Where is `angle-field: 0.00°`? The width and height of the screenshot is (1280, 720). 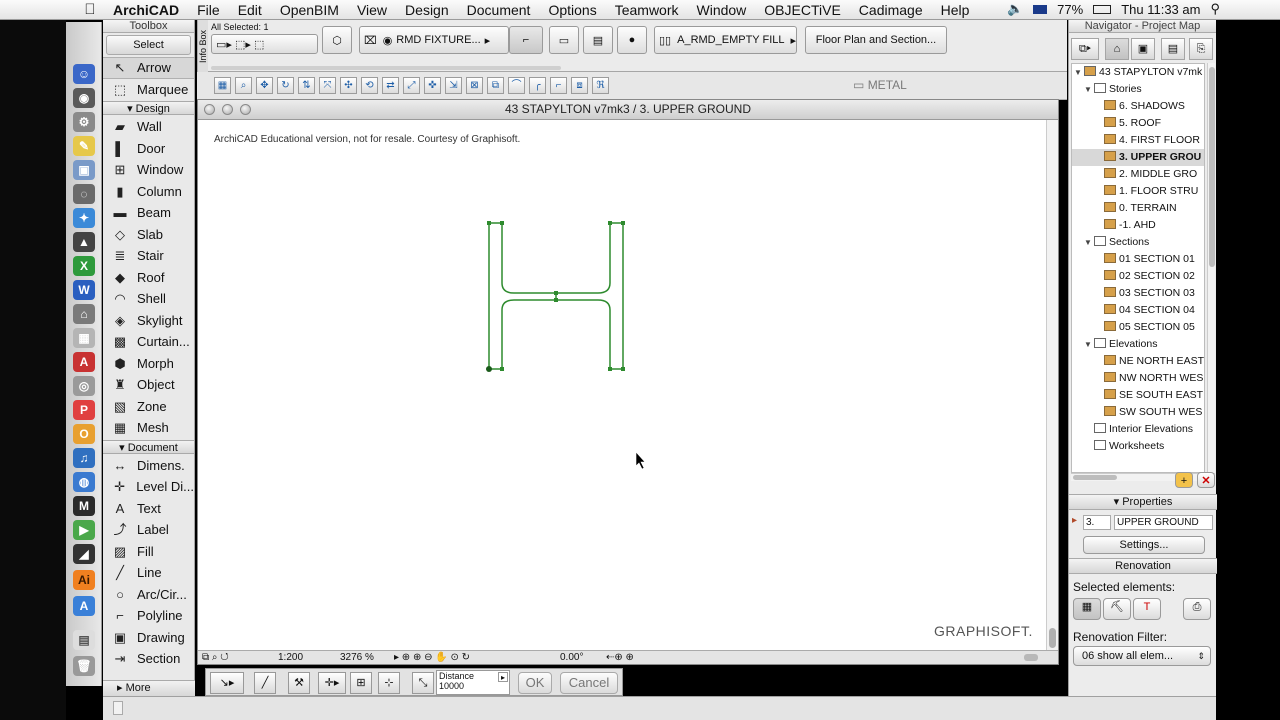 angle-field: 0.00° is located at coordinates (571, 658).